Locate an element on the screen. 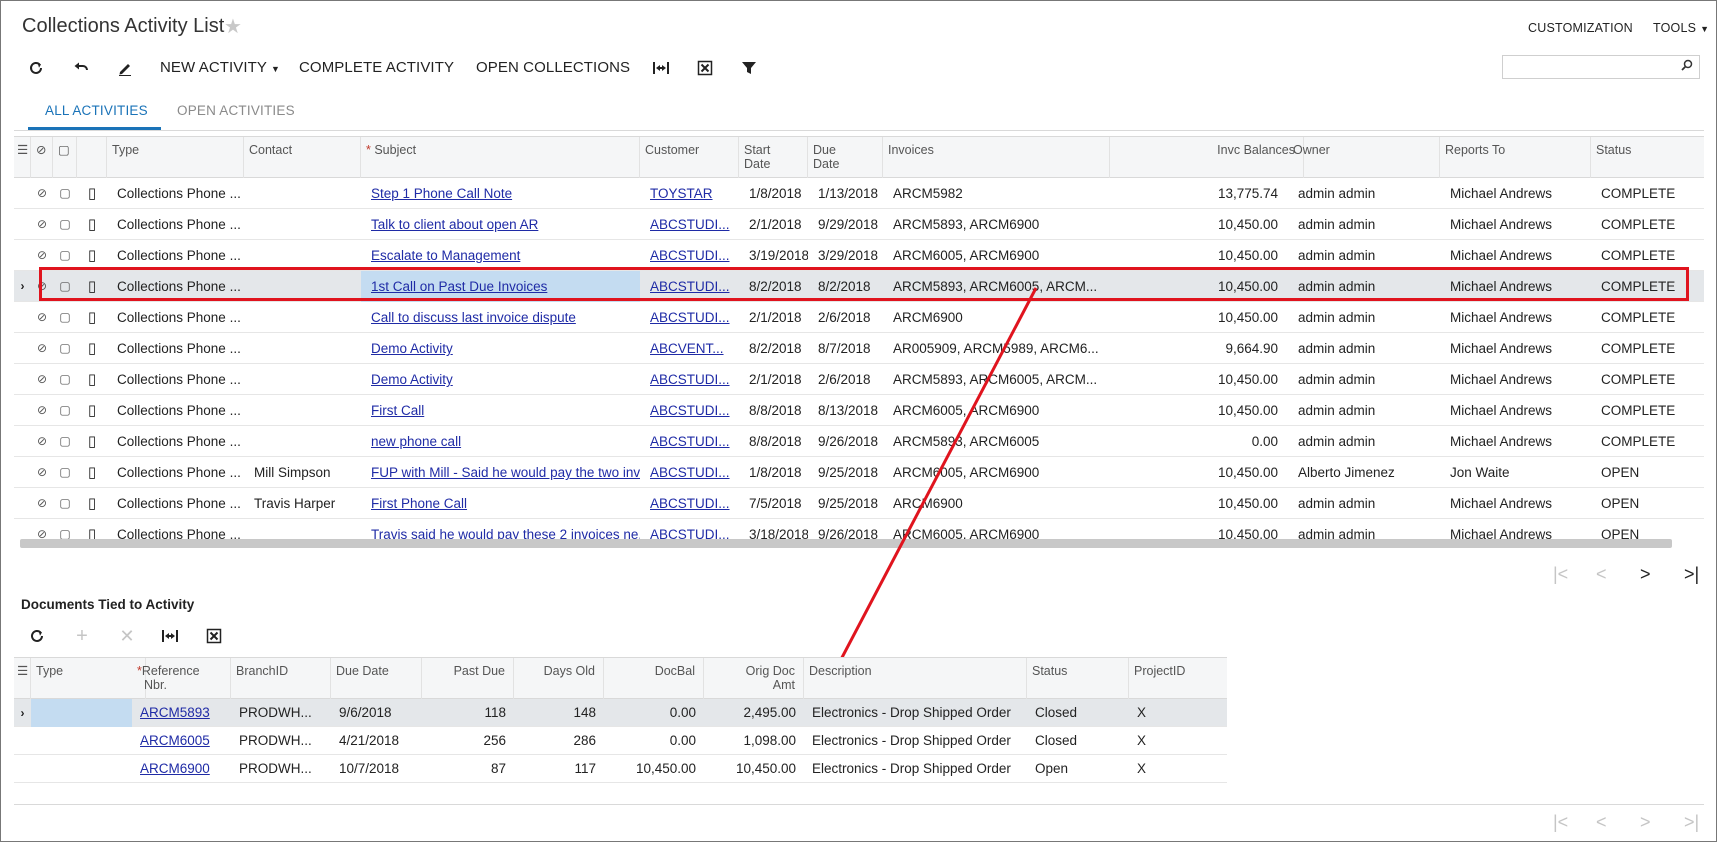 This screenshot has height=842, width=1717. col-customer: Customer is located at coordinates (689, 157).